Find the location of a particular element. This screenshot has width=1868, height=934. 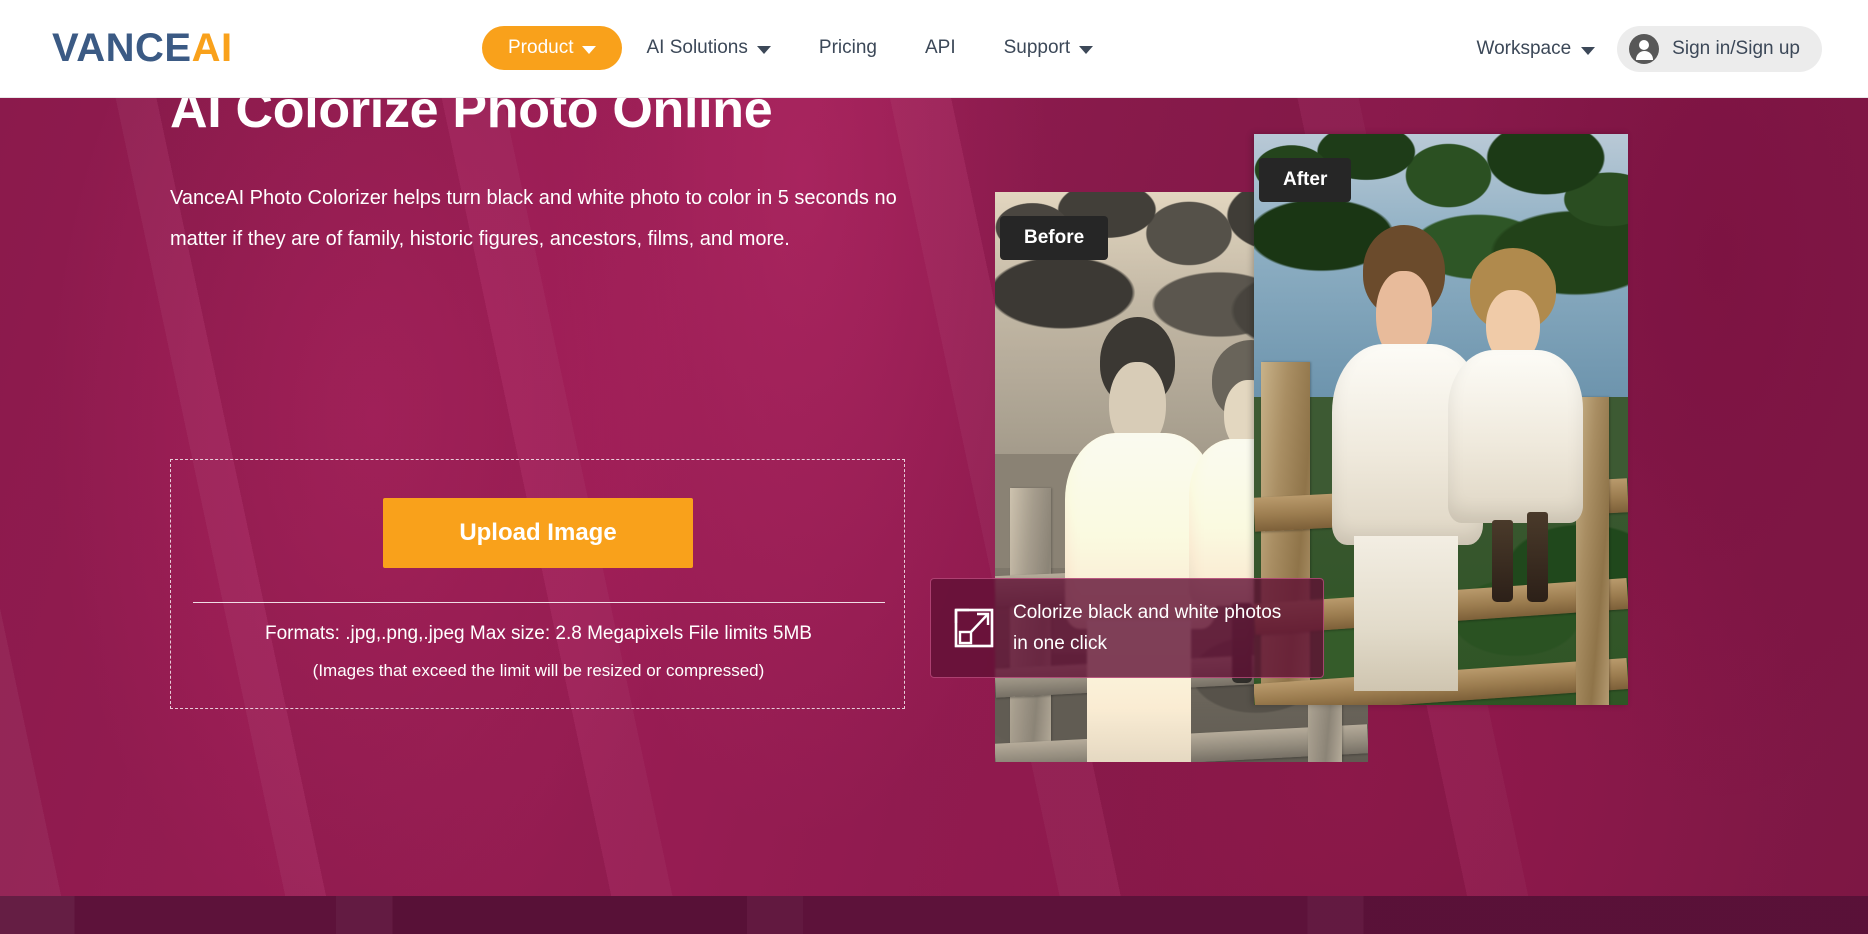

nav-item-product: Product is located at coordinates (552, 48).